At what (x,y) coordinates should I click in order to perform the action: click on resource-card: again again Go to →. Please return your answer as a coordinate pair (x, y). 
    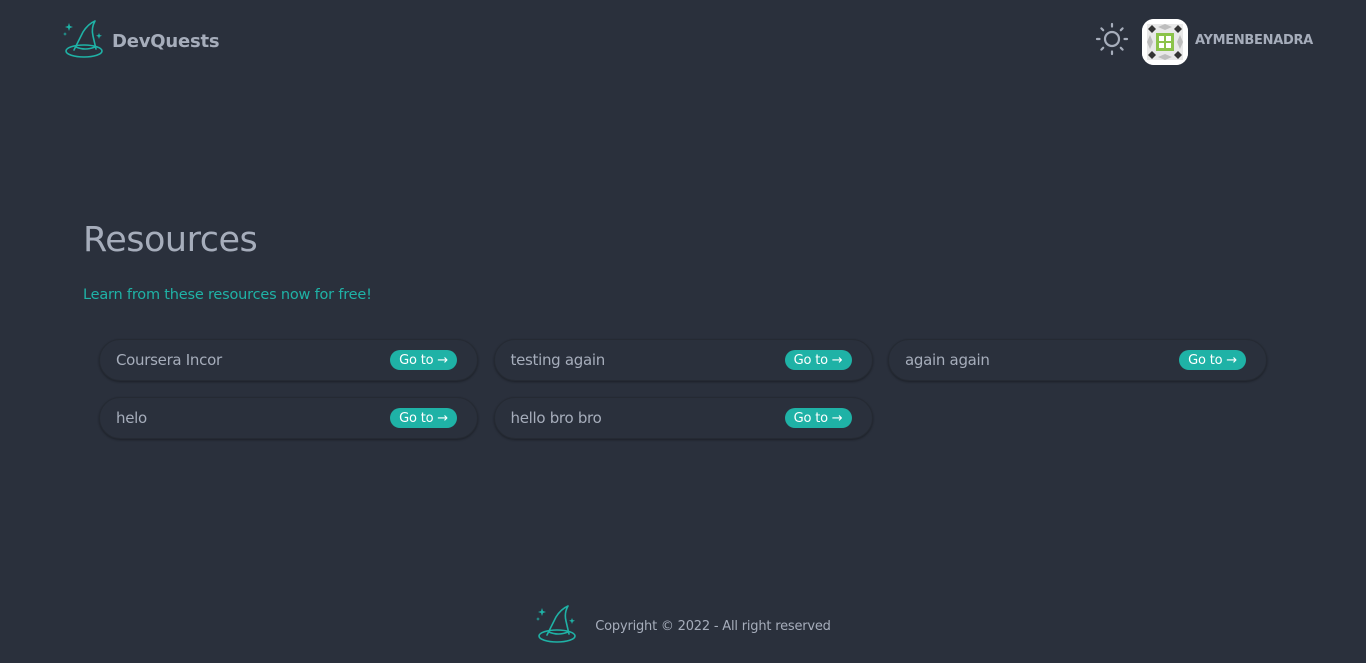
    Looking at the image, I should click on (1077, 360).